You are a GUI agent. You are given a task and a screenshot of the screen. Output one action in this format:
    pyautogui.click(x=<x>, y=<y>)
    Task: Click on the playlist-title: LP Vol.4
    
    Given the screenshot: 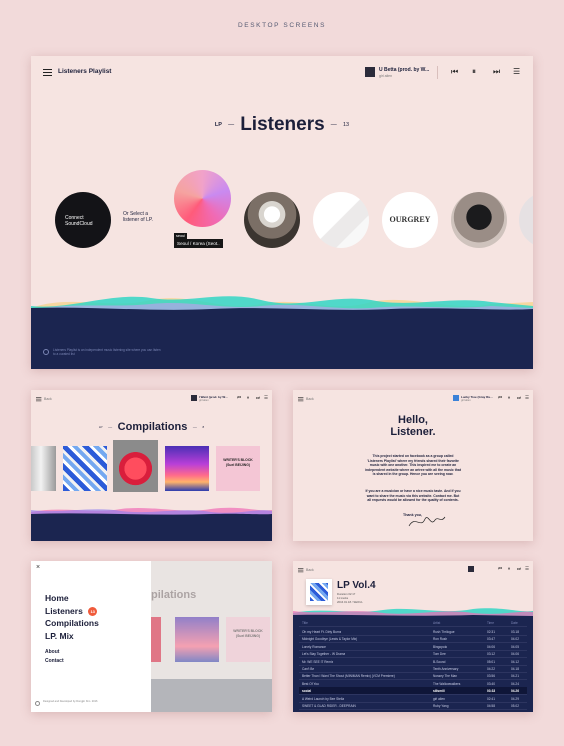 What is the action you would take?
    pyautogui.click(x=356, y=585)
    